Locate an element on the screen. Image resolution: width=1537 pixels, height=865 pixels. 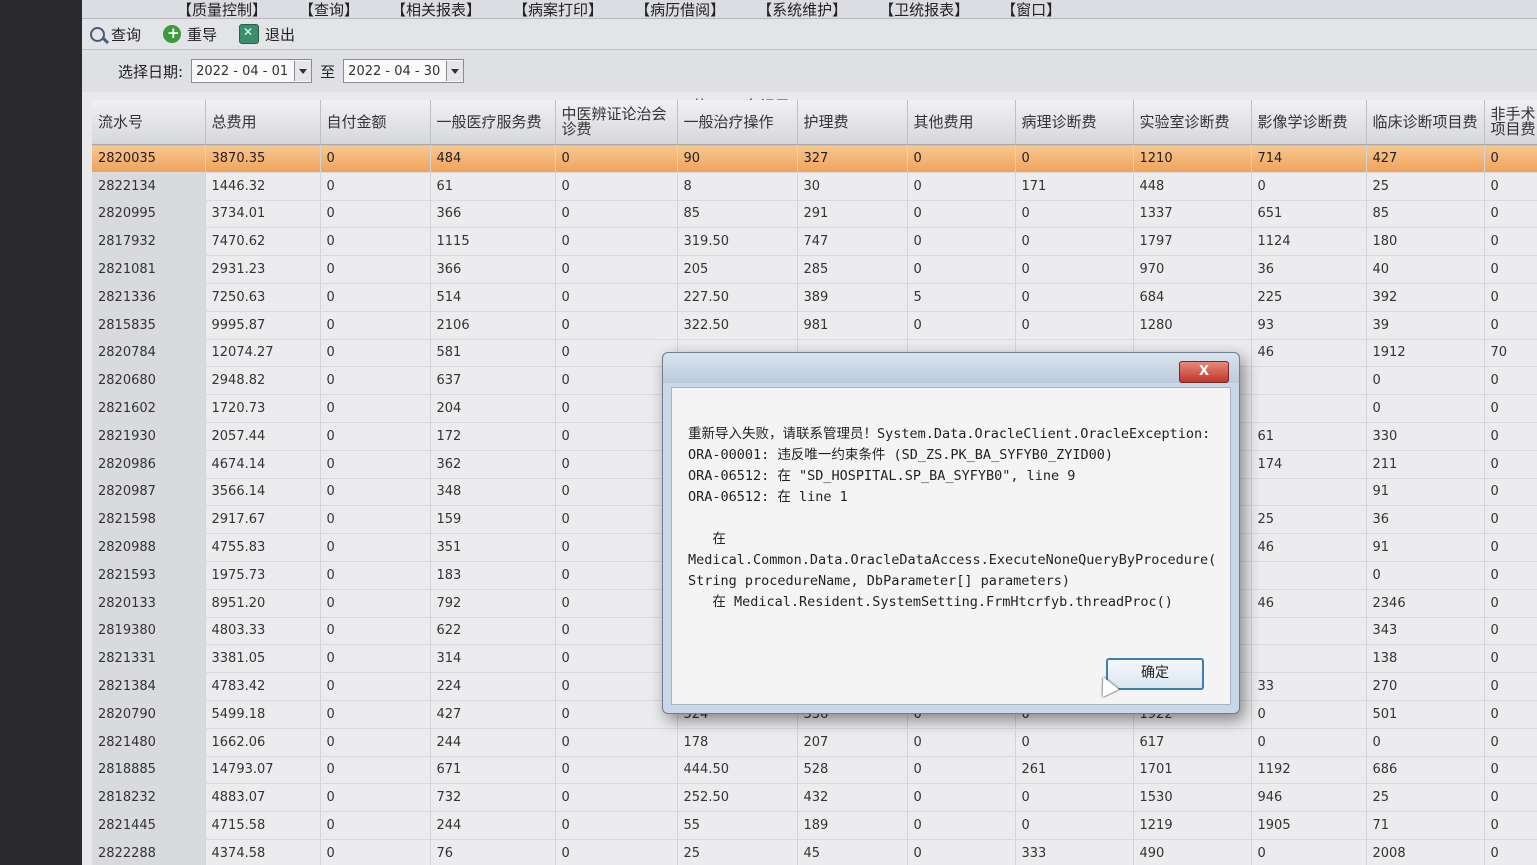
reimport-button: 重导 is located at coordinates (190, 34).